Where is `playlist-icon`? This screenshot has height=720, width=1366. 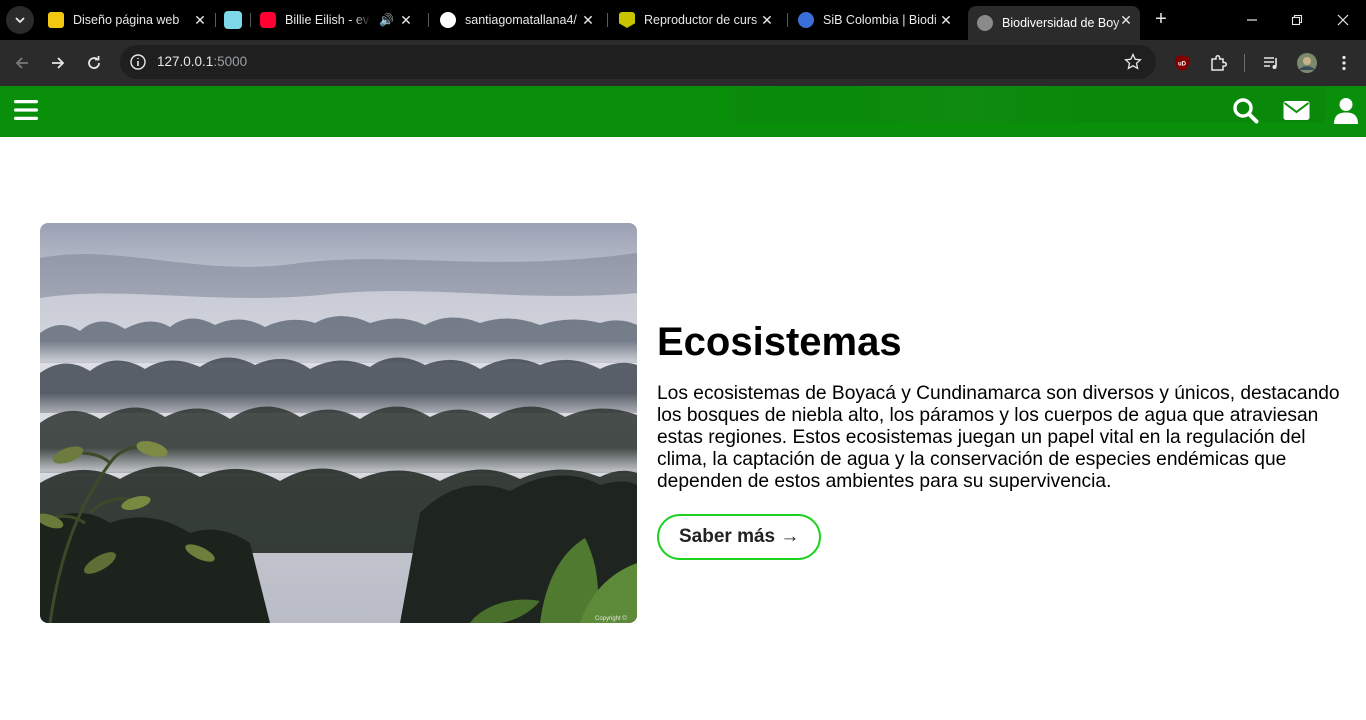
playlist-icon is located at coordinates (1270, 63).